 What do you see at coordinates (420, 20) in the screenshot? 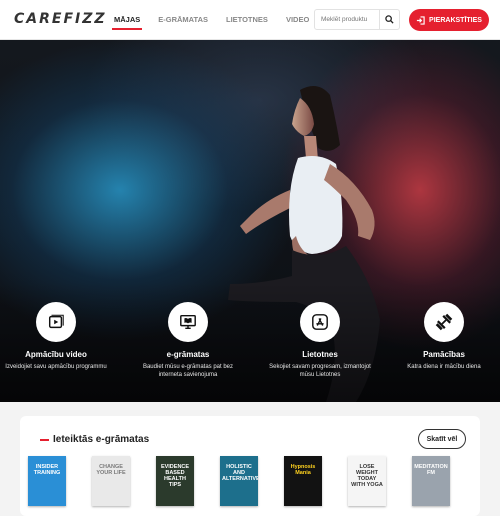
I see `login-icon` at bounding box center [420, 20].